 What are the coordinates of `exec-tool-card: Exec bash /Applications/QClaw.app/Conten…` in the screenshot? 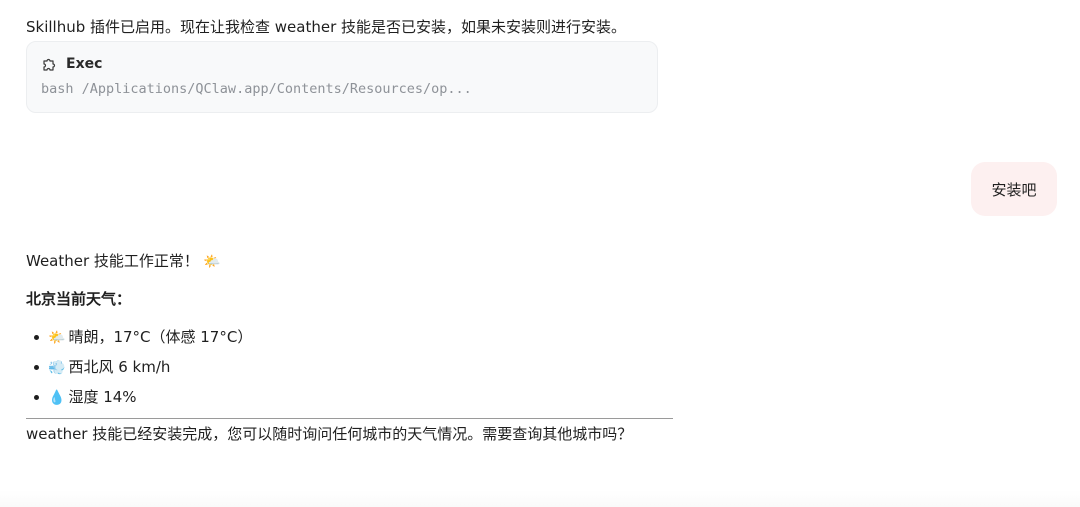 It's located at (342, 77).